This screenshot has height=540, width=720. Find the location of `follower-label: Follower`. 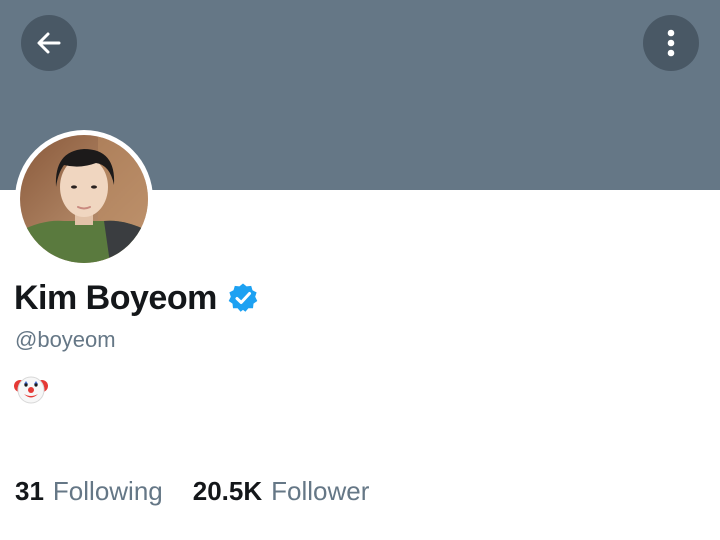

follower-label: Follower is located at coordinates (320, 491).